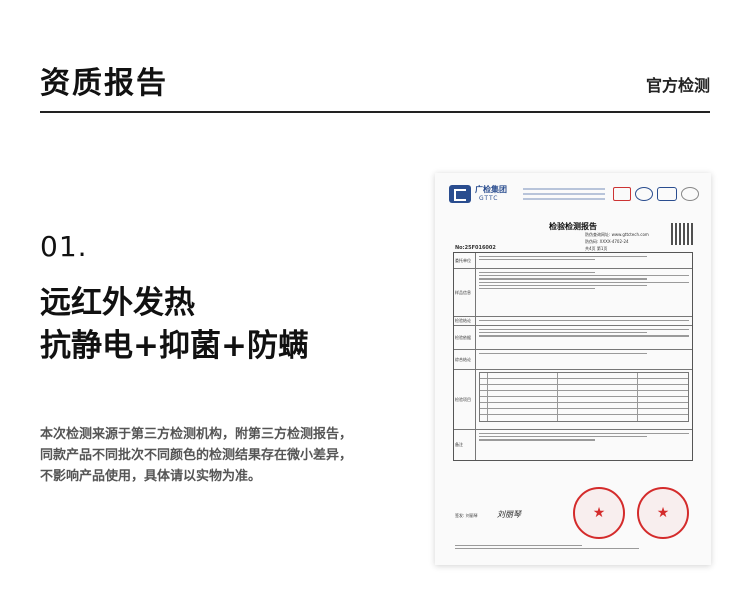 This screenshot has height=595, width=750. Describe the element at coordinates (151, 476) in the screenshot. I see `description-line-3: 不影响产品使用，具体请以实物为准。` at that location.